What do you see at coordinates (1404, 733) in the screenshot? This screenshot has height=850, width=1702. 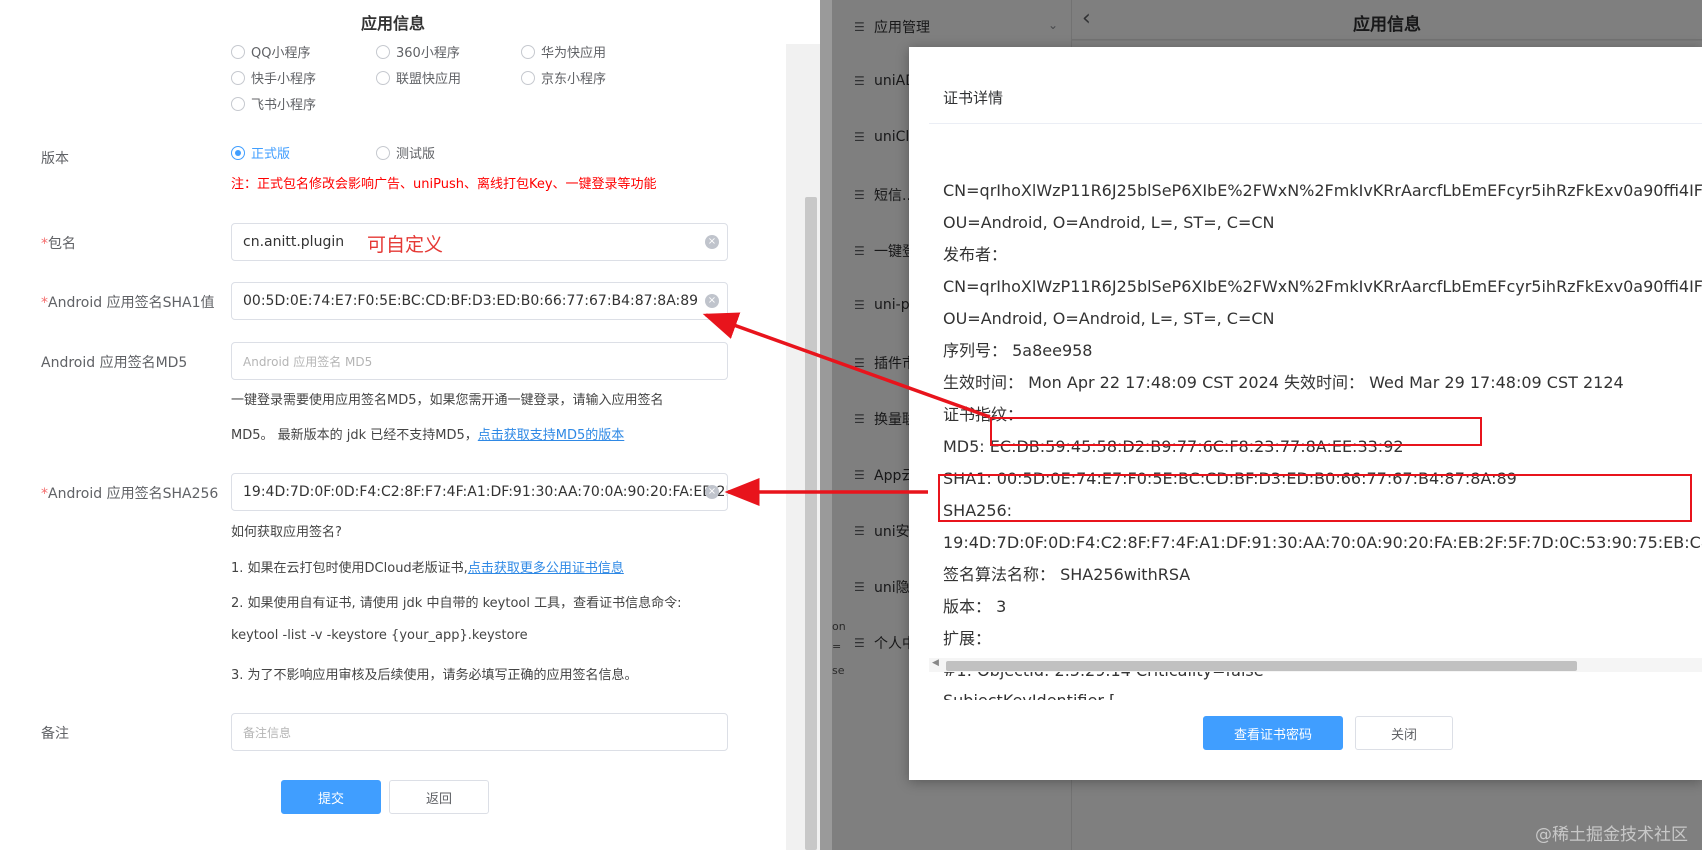 I see `close-button: 关闭` at bounding box center [1404, 733].